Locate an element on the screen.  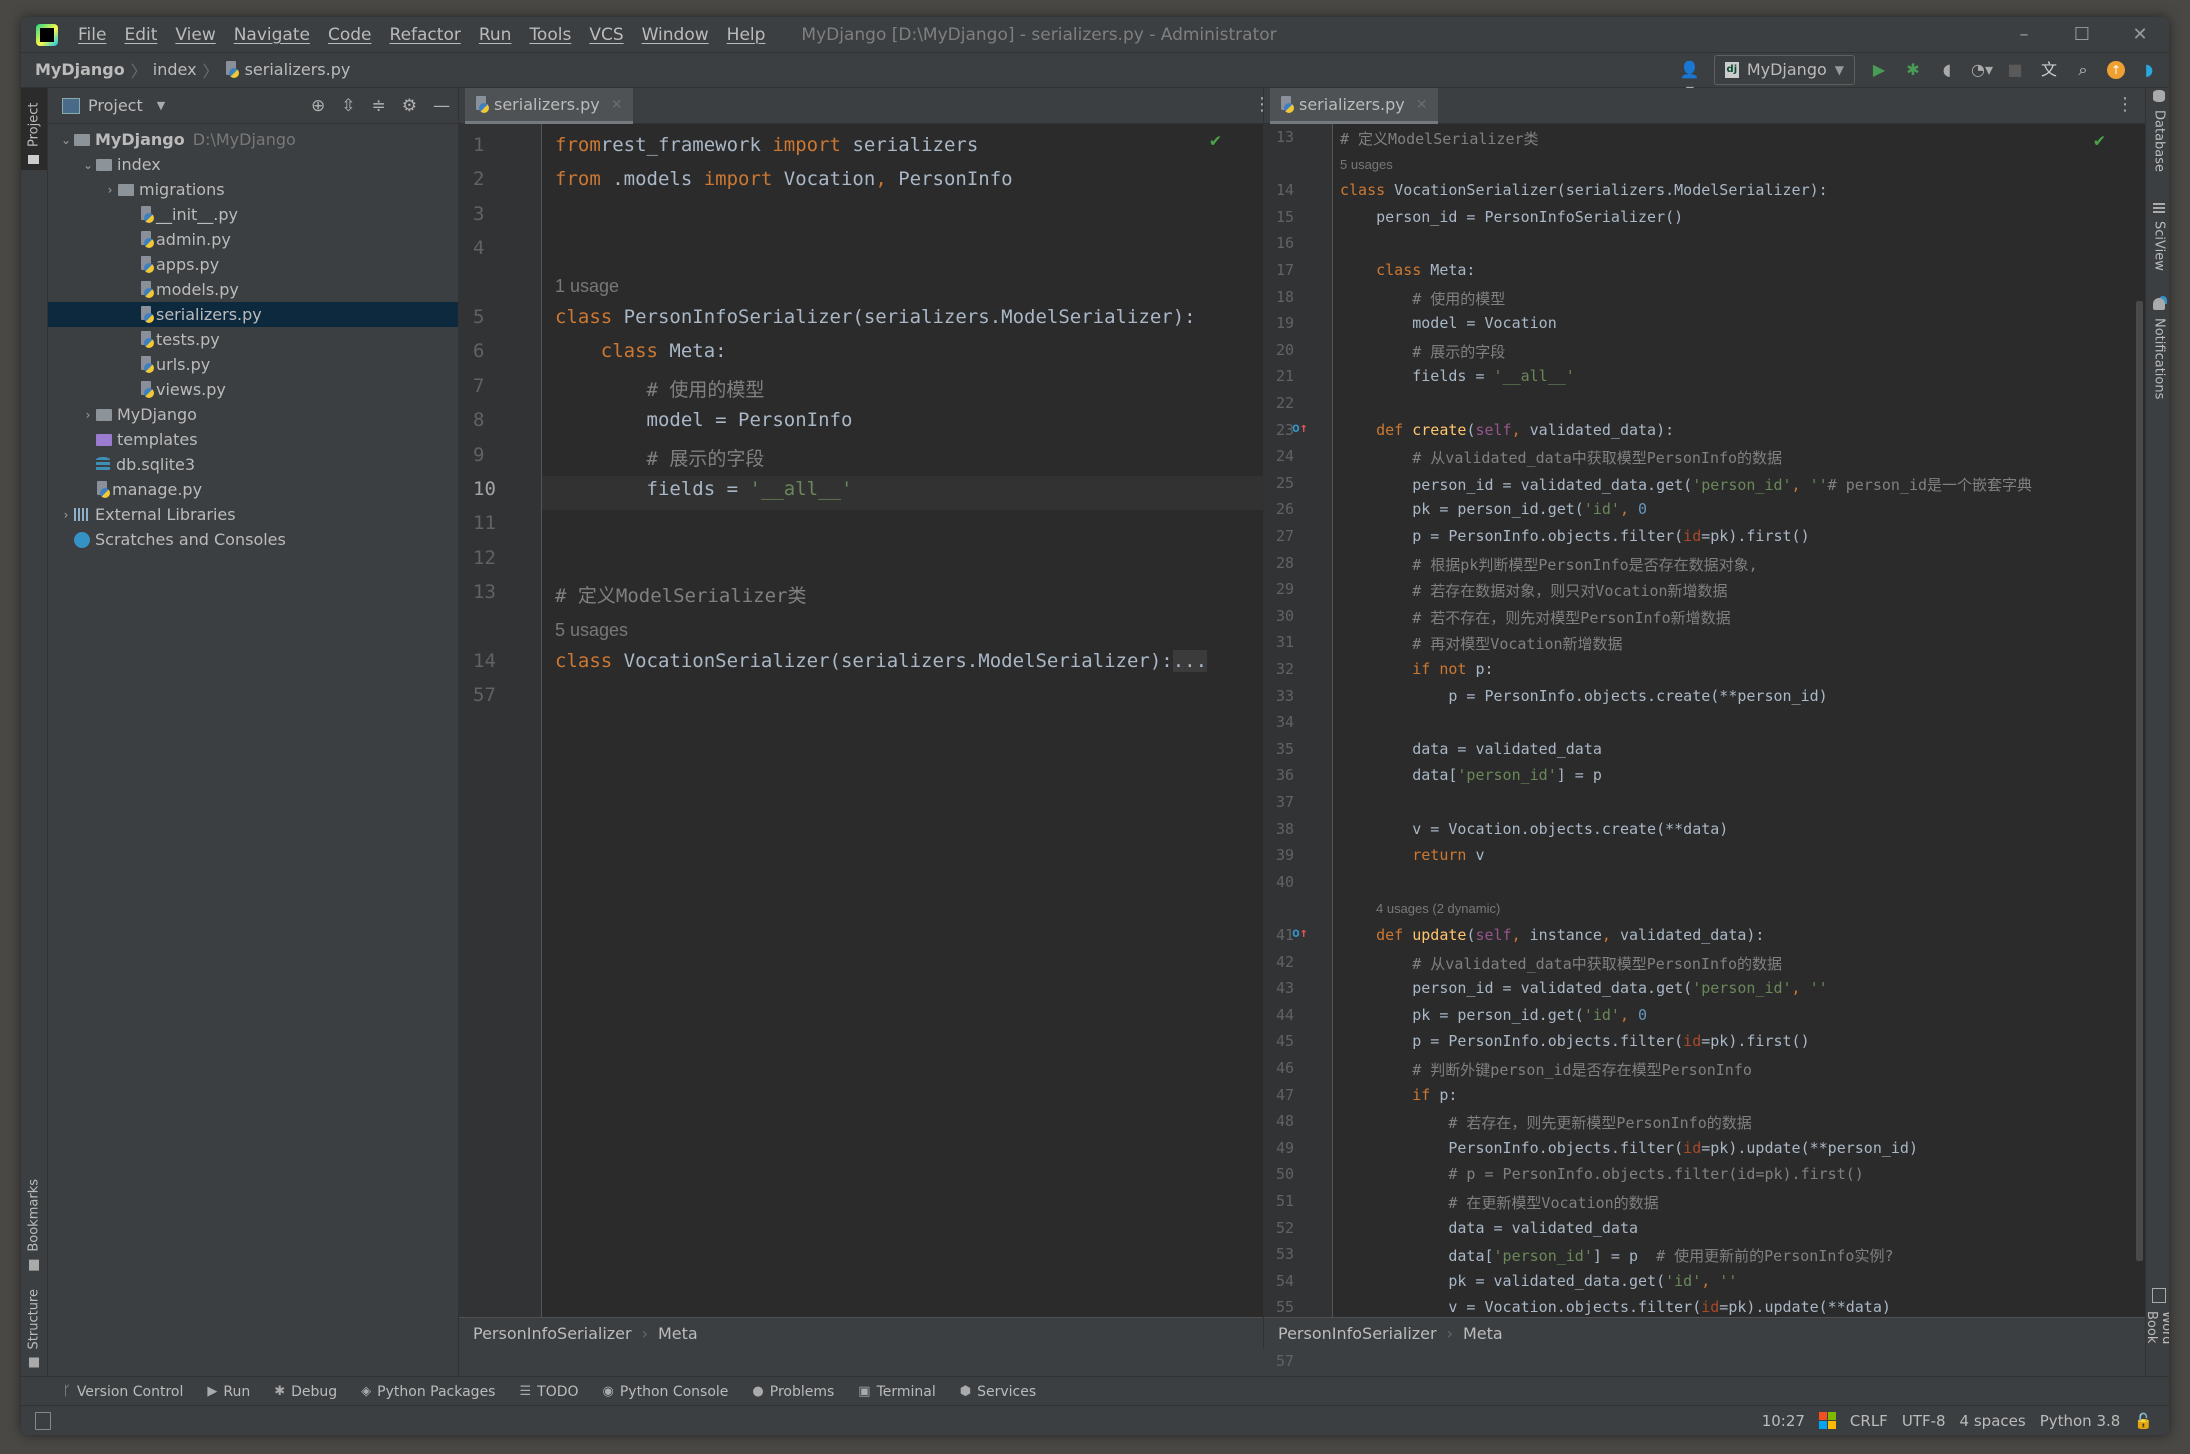
project-tool-tab: Project is located at coordinates (34, 129).